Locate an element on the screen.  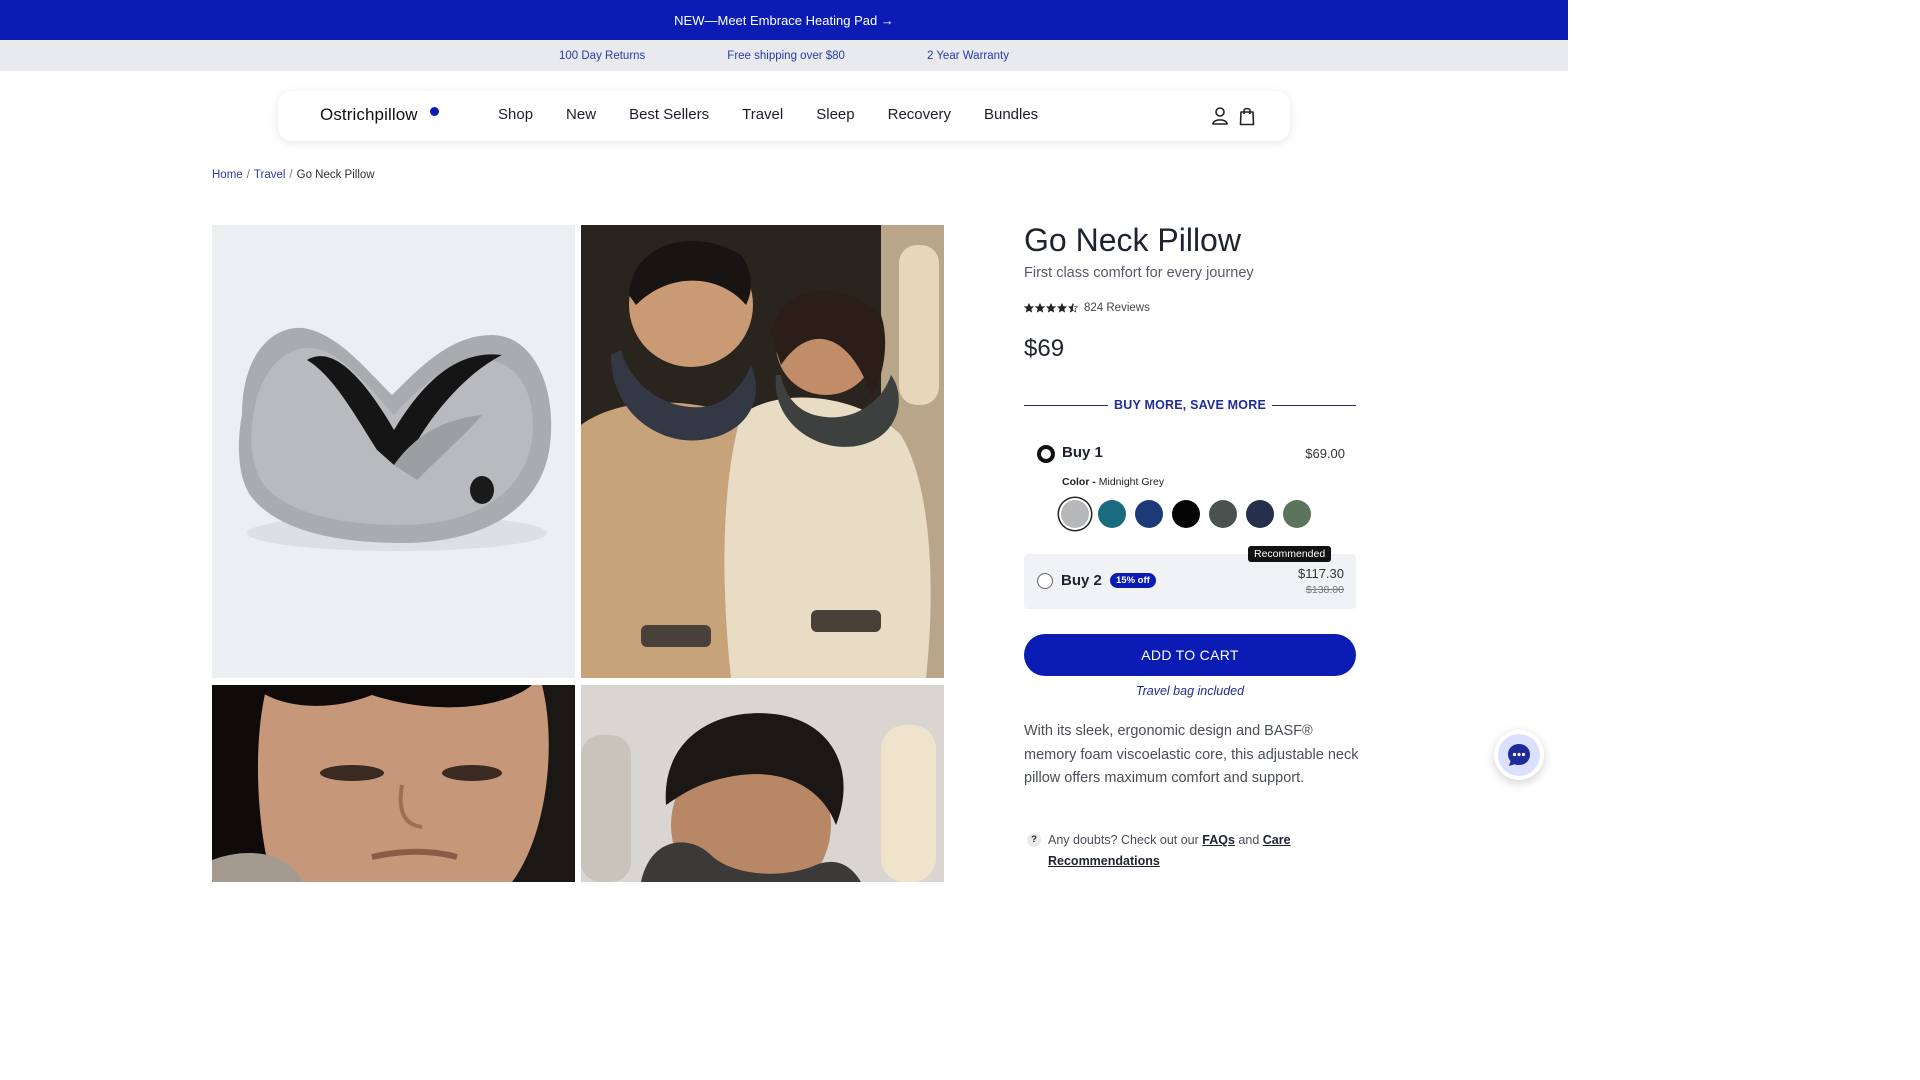
color-swatches is located at coordinates (1186, 514).